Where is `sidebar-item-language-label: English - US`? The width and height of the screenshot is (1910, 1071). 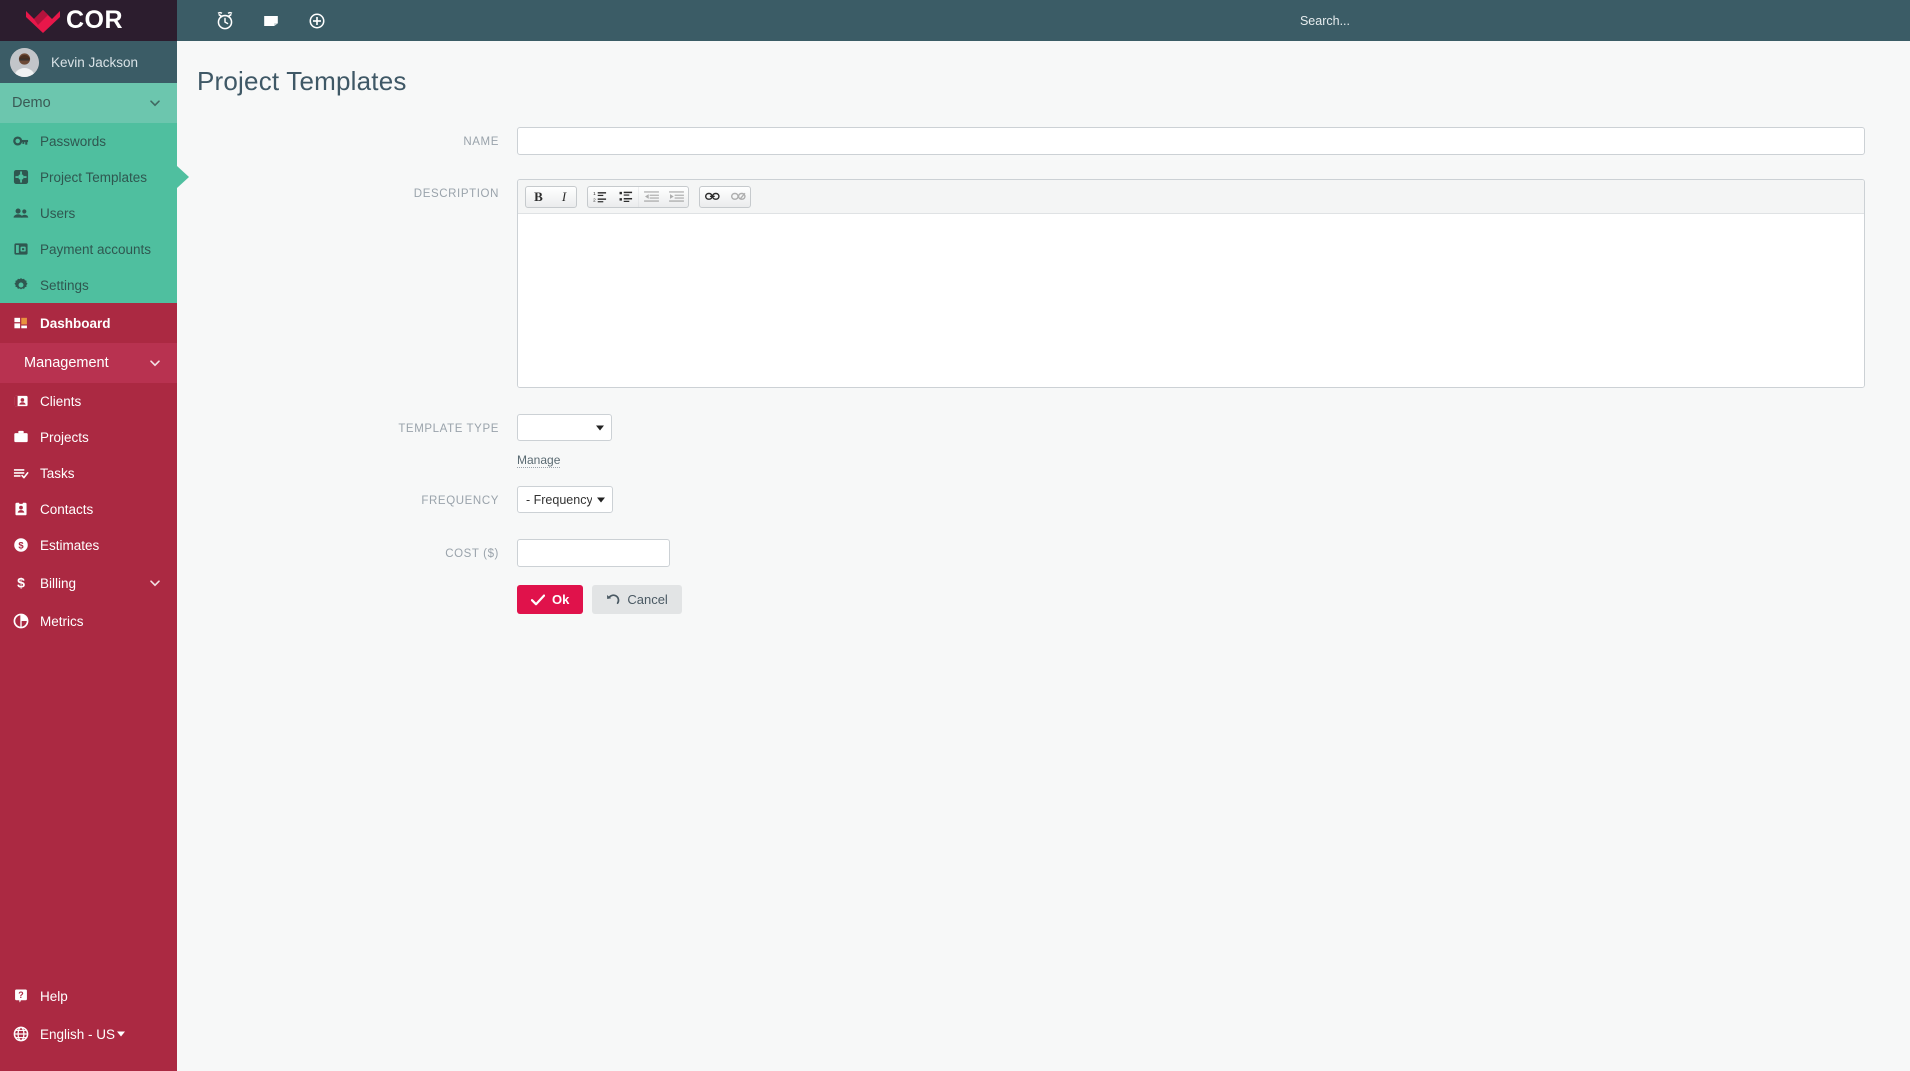 sidebar-item-language-label: English - US is located at coordinates (78, 1034).